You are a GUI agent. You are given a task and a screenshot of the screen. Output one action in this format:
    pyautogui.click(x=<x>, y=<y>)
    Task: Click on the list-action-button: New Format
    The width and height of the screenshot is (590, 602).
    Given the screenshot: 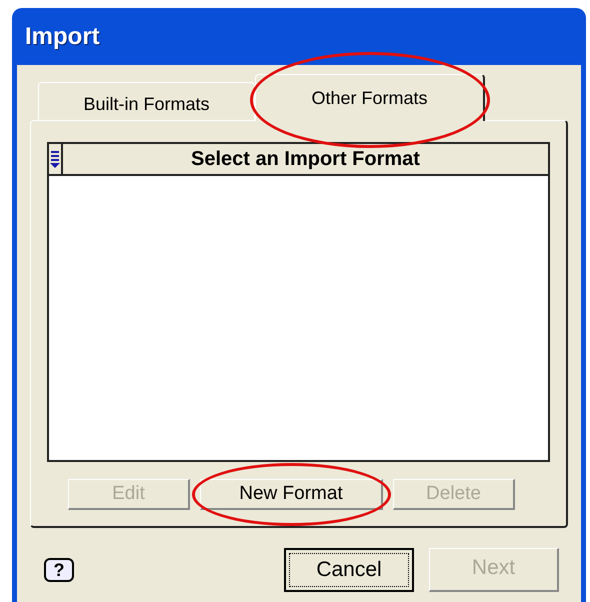 What is the action you would take?
    pyautogui.click(x=291, y=494)
    